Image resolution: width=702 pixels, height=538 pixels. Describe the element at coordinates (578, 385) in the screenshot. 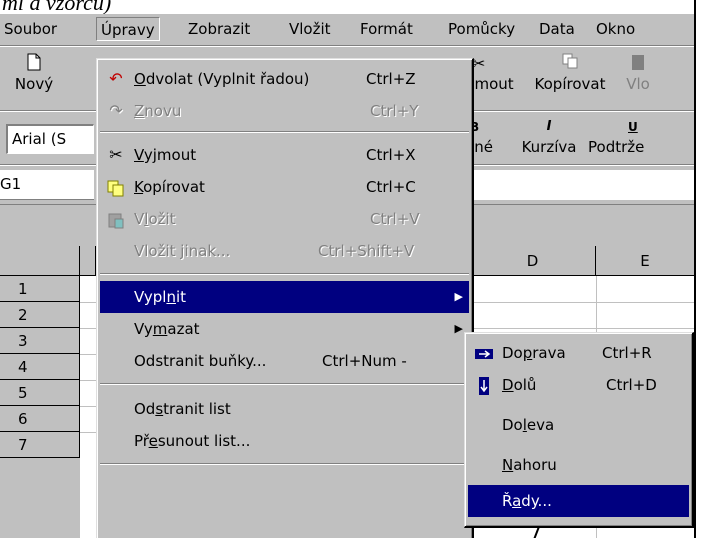

I see `menu-item-fill-down: Dolů Ctrl+D` at that location.